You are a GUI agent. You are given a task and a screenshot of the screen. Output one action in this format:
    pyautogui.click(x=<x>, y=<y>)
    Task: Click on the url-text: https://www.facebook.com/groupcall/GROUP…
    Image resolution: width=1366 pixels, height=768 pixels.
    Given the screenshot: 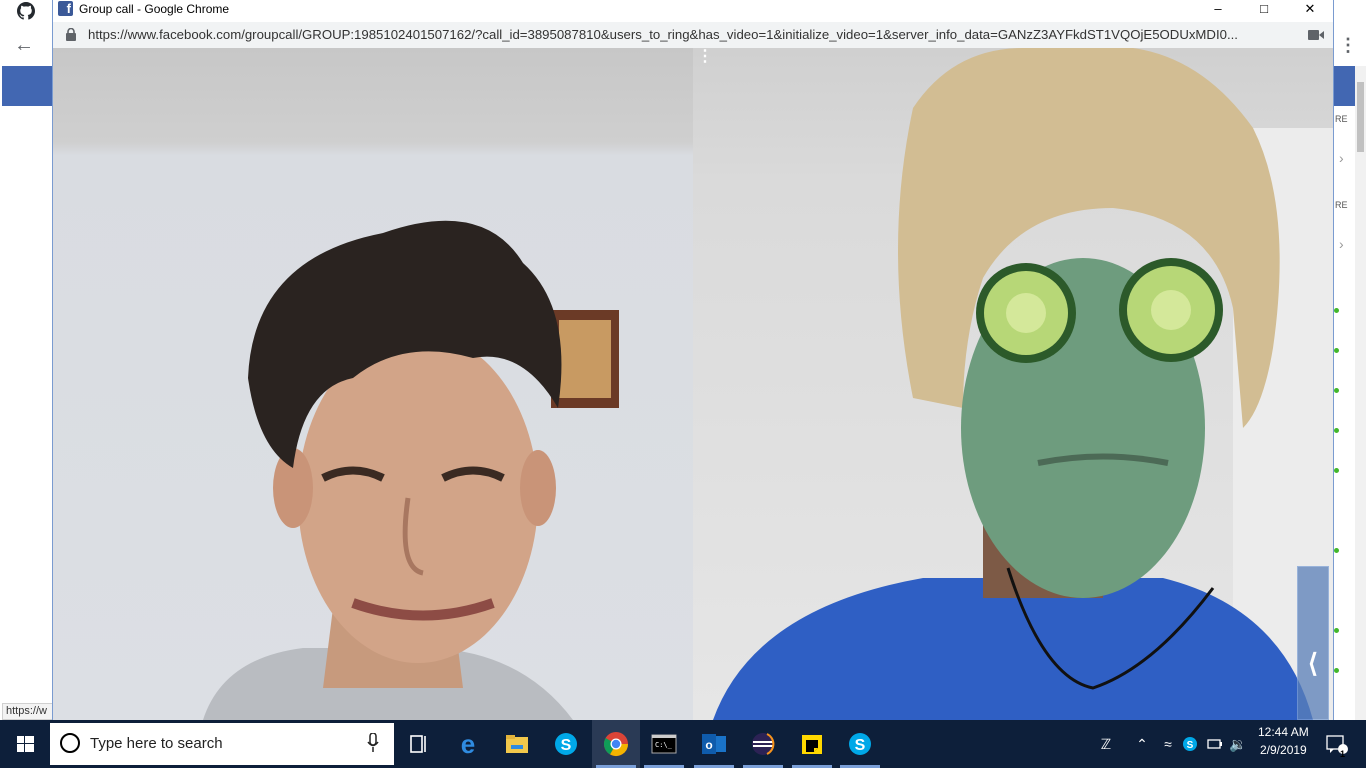 What is the action you would take?
    pyautogui.click(x=693, y=35)
    